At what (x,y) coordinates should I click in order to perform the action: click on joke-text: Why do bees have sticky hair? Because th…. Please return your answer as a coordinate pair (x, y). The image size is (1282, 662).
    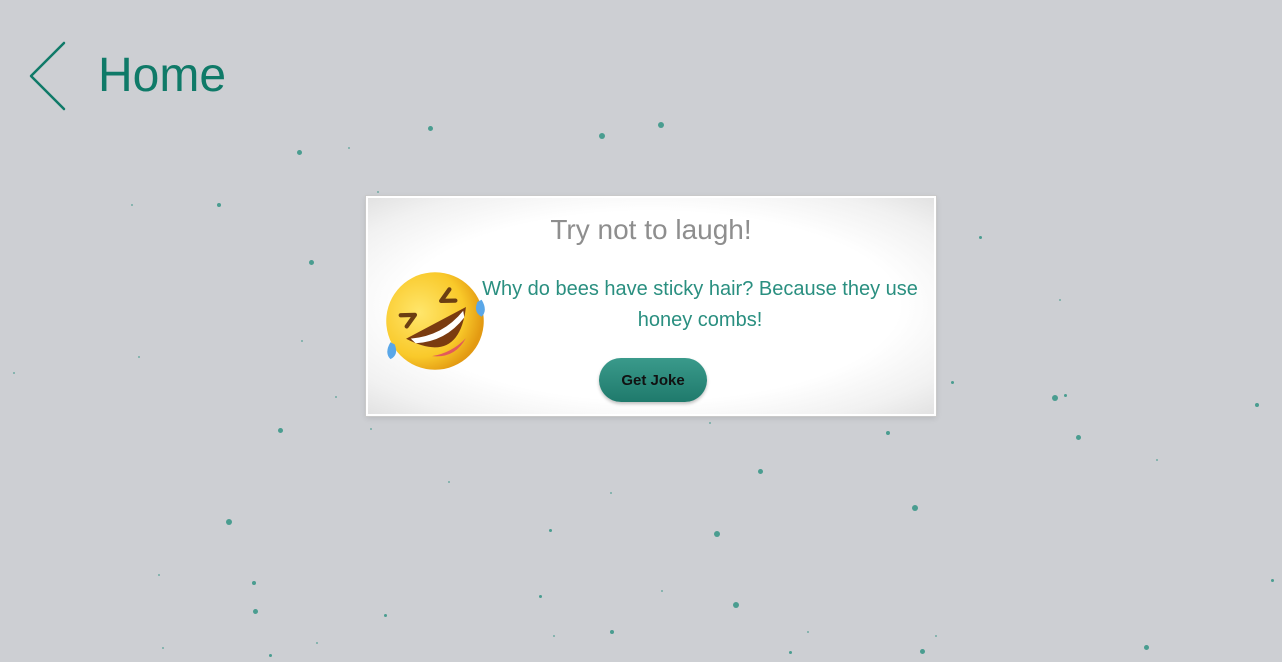
    Looking at the image, I should click on (700, 304).